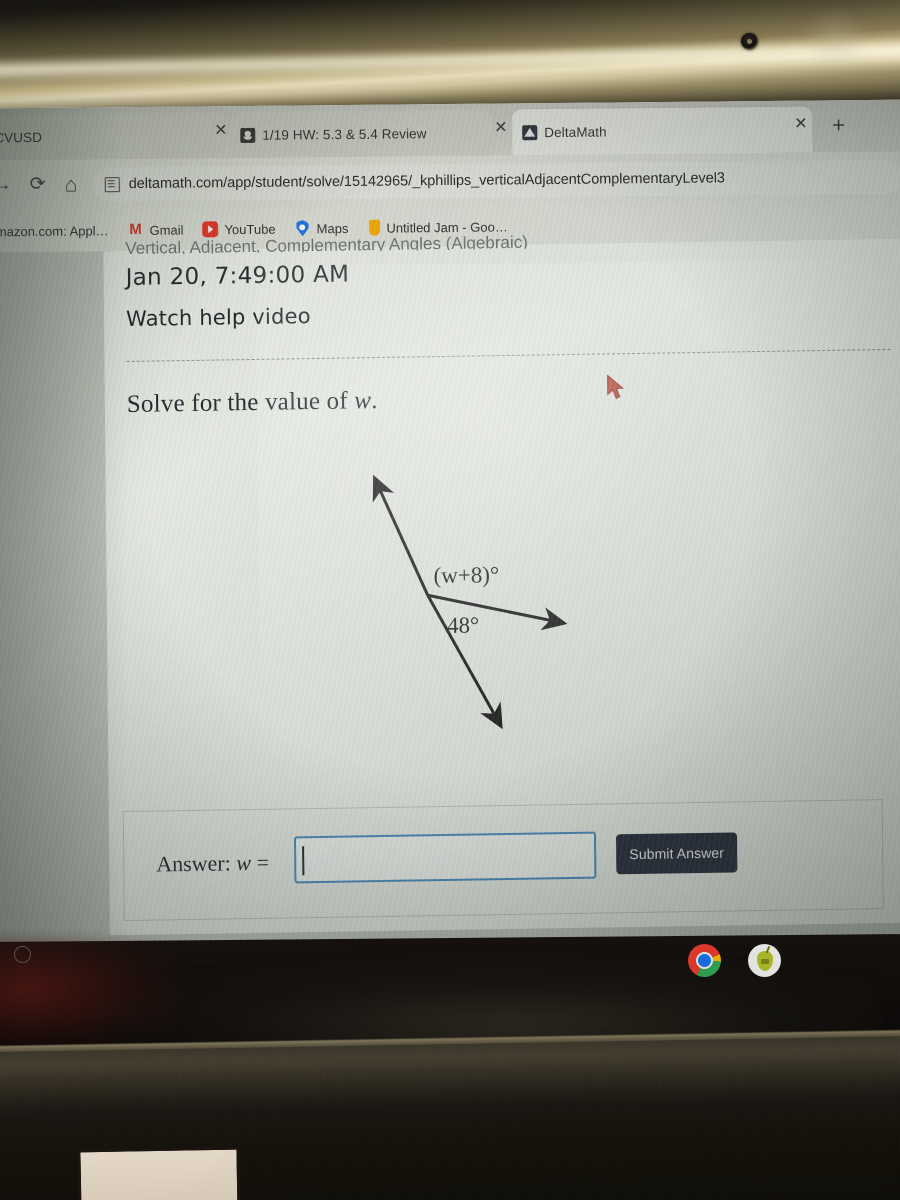 The image size is (900, 1200). I want to click on mouse-pointer-icon, so click(615, 387).